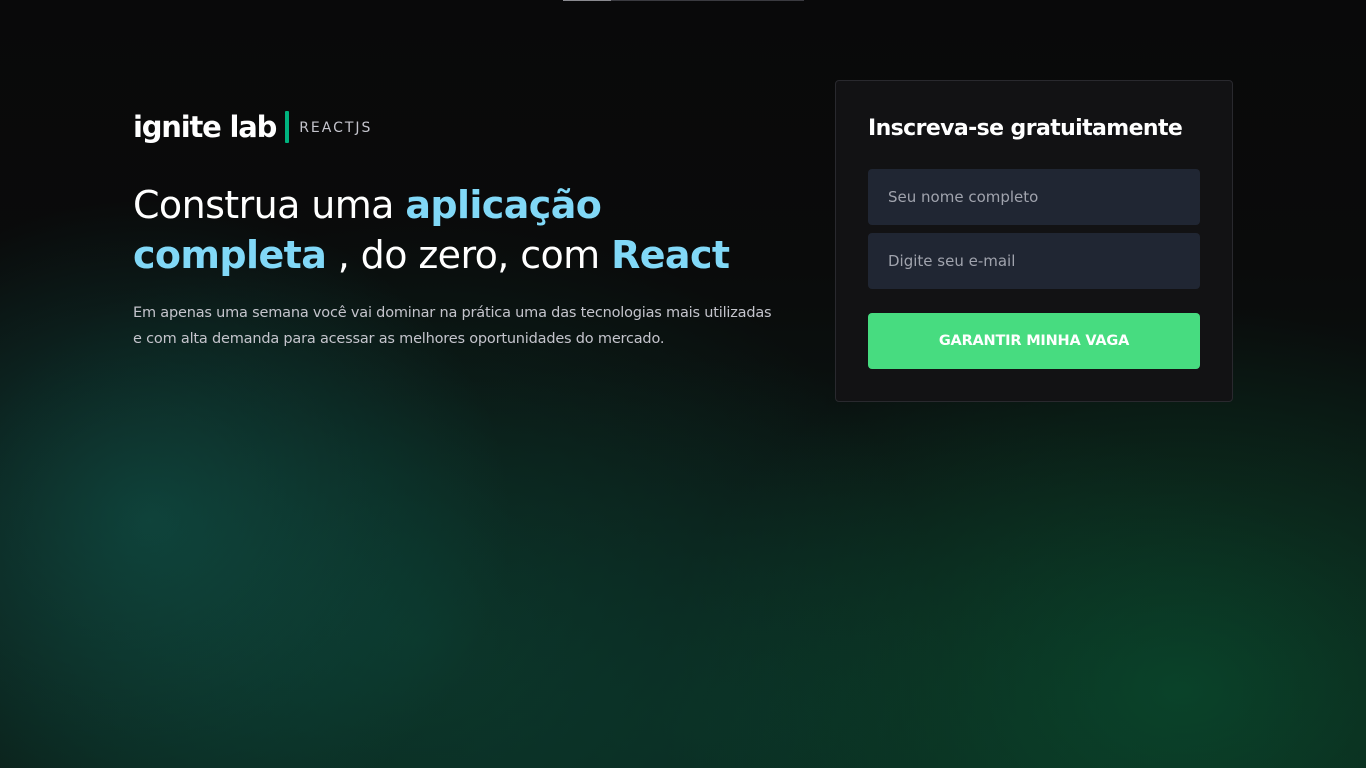 The image size is (1366, 768). Describe the element at coordinates (1025, 128) in the screenshot. I see `signup-title: Inscreva-se gratuitamente` at that location.